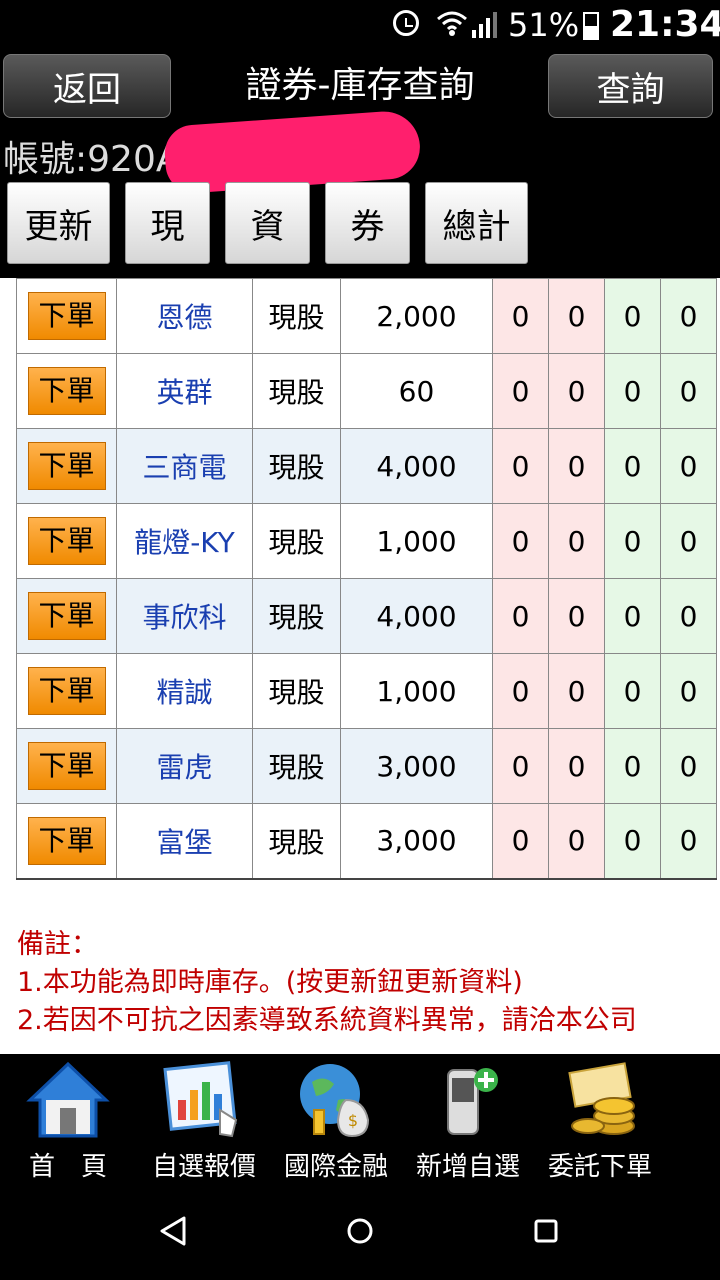 This screenshot has width=720, height=1280. What do you see at coordinates (167, 223) in the screenshot?
I see `tab-cash: 現` at bounding box center [167, 223].